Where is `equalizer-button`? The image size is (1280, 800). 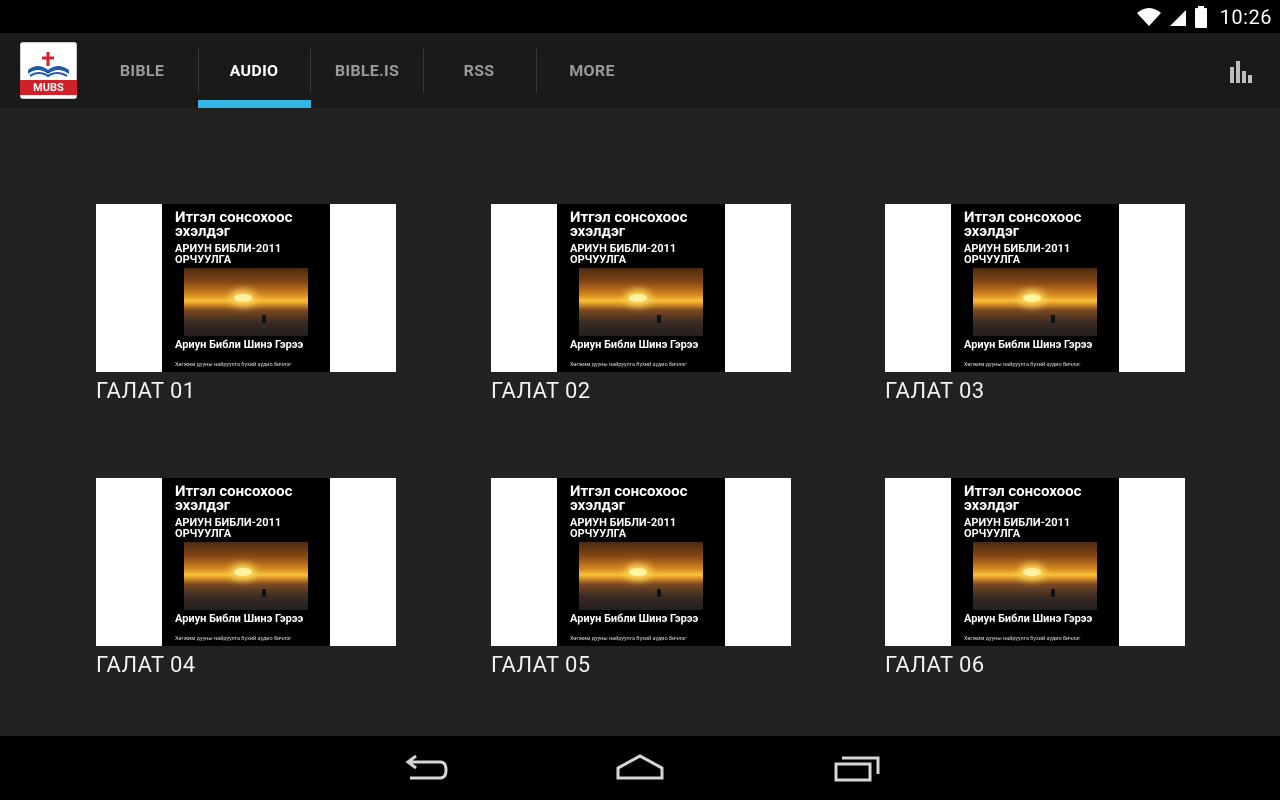 equalizer-button is located at coordinates (1241, 72).